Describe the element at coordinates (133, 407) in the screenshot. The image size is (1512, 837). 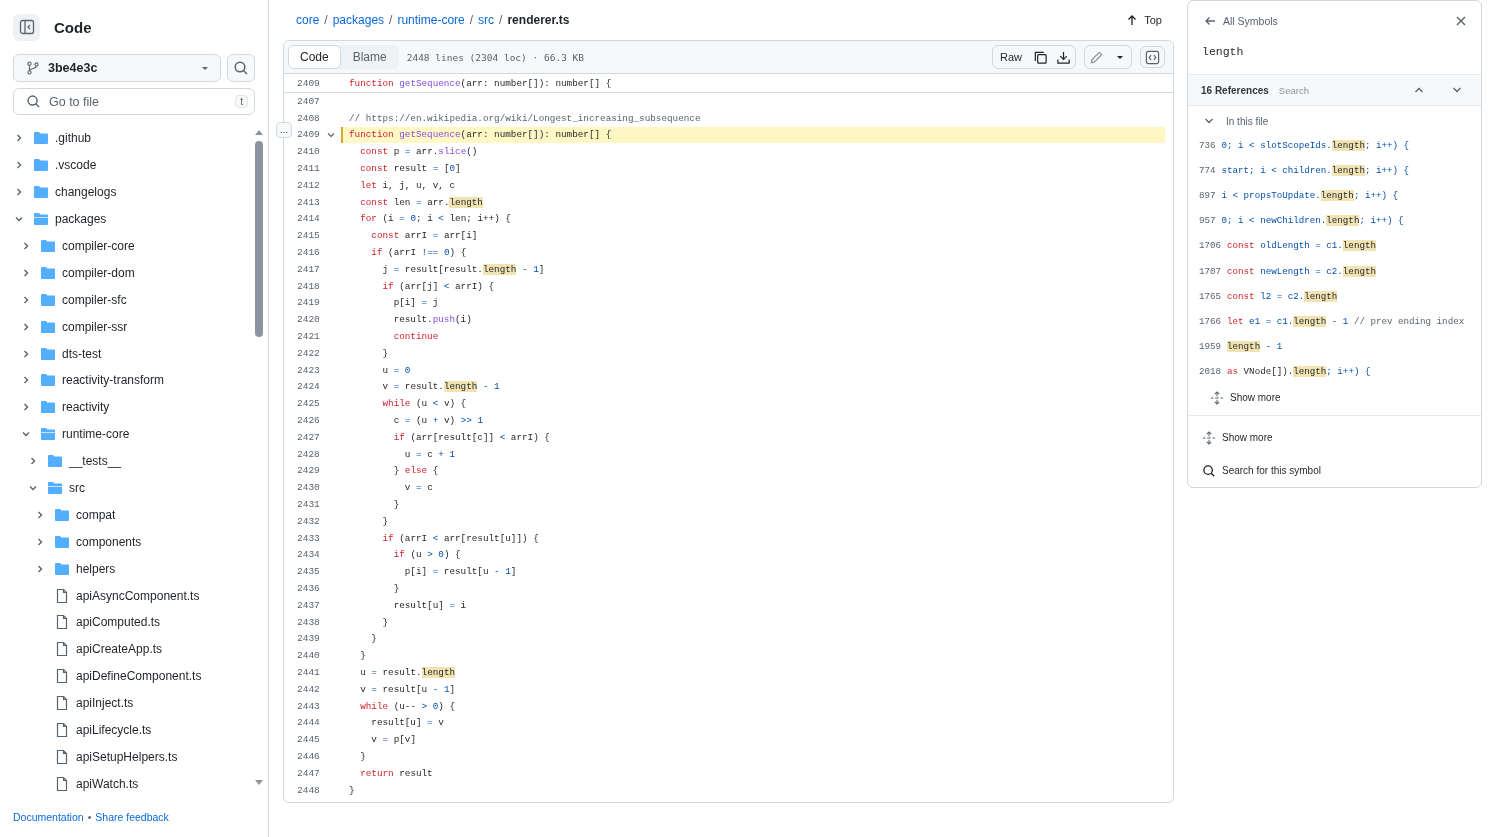
I see `file-tree-item: reactivity` at that location.